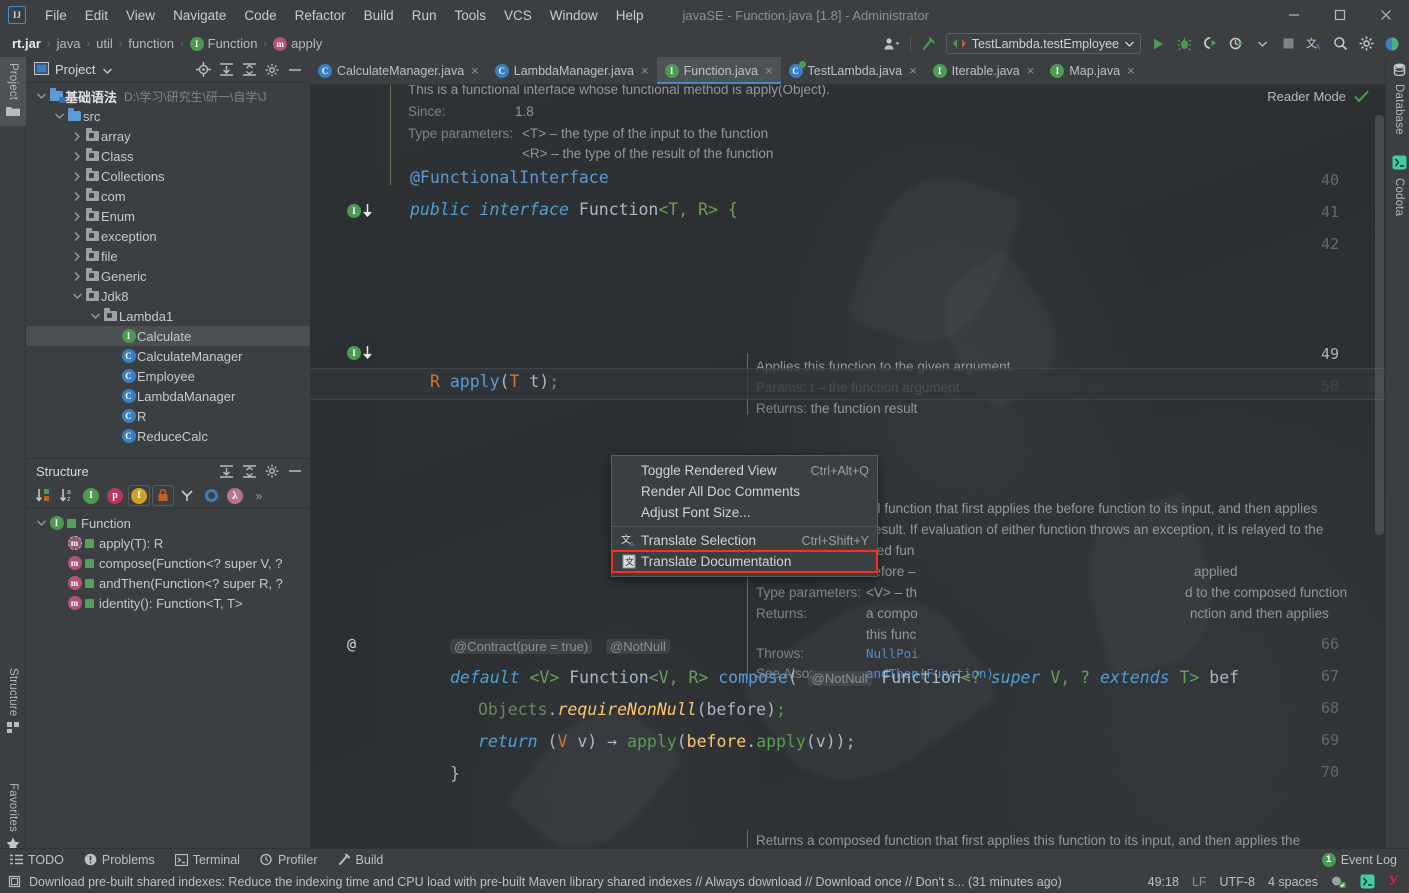  I want to click on menu-build: Build, so click(379, 15).